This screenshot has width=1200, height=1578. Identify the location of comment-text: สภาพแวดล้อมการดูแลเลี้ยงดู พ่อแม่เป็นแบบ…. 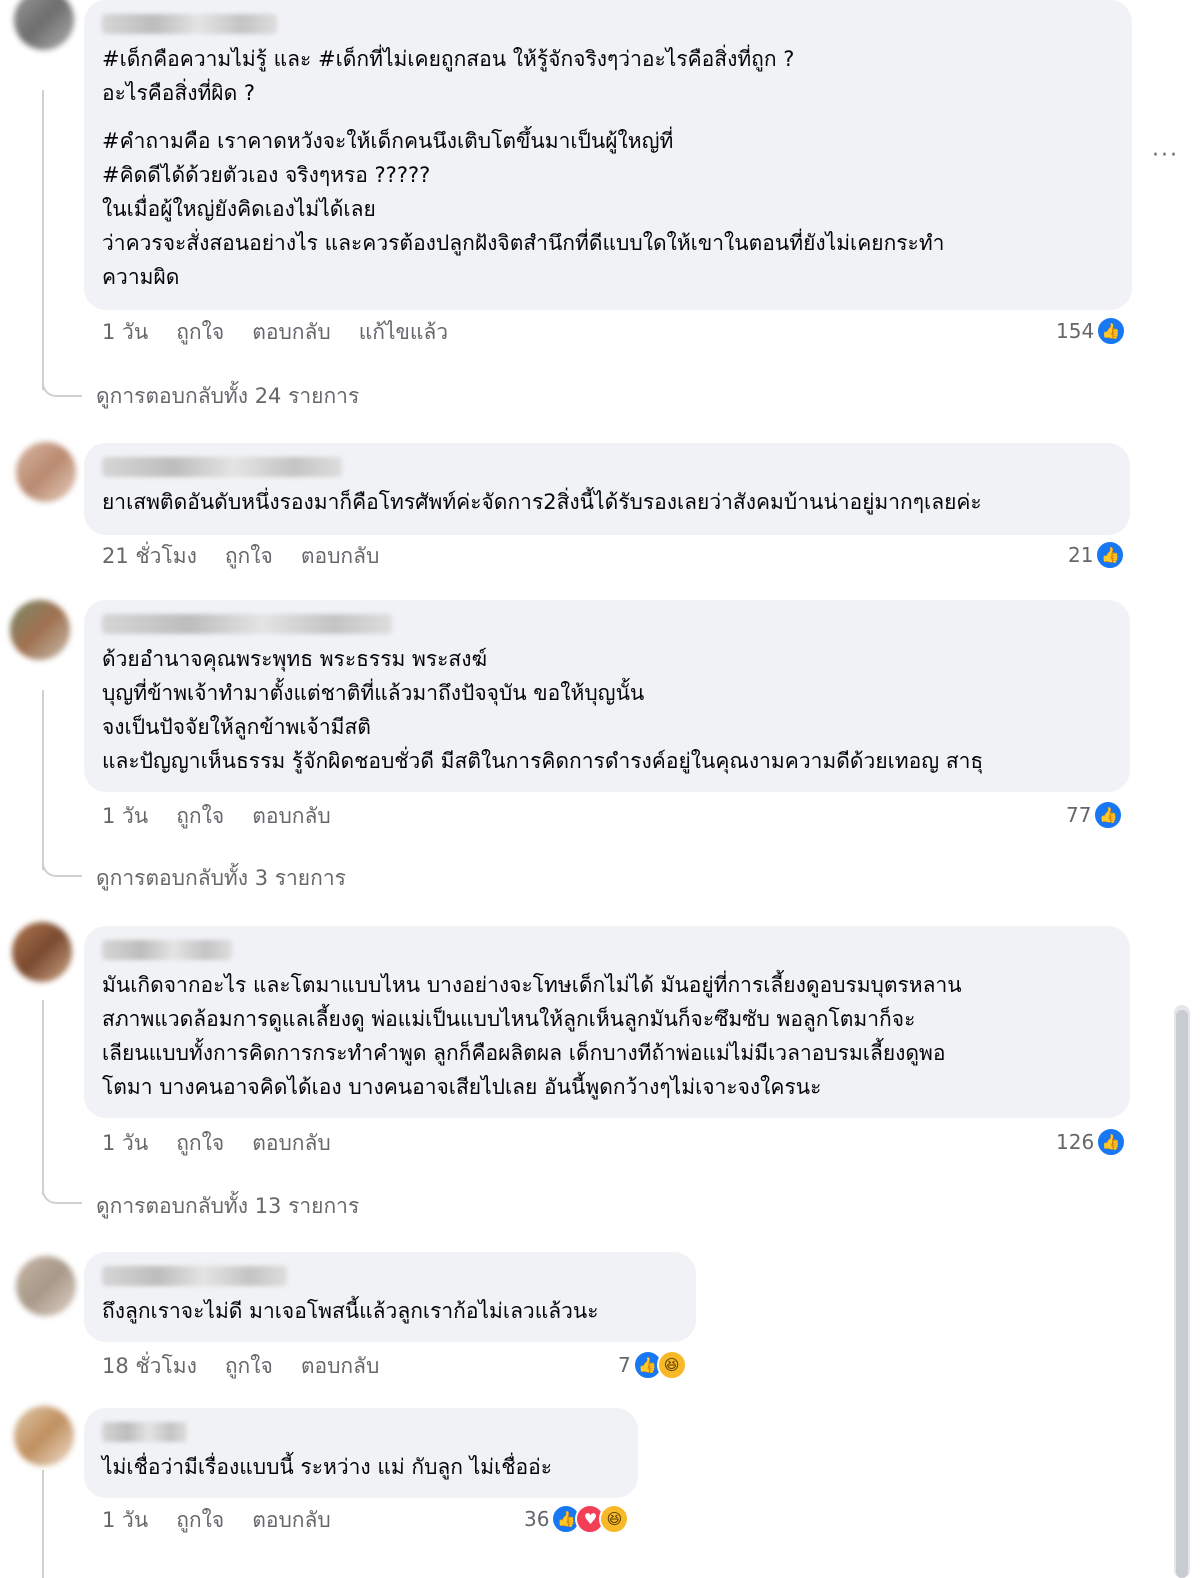
(509, 1019).